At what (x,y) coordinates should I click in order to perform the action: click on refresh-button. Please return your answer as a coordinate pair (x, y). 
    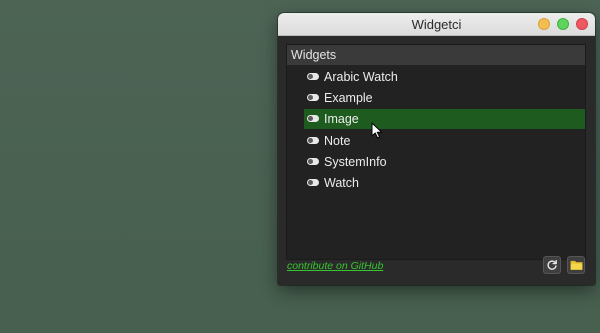
    Looking at the image, I should click on (552, 265).